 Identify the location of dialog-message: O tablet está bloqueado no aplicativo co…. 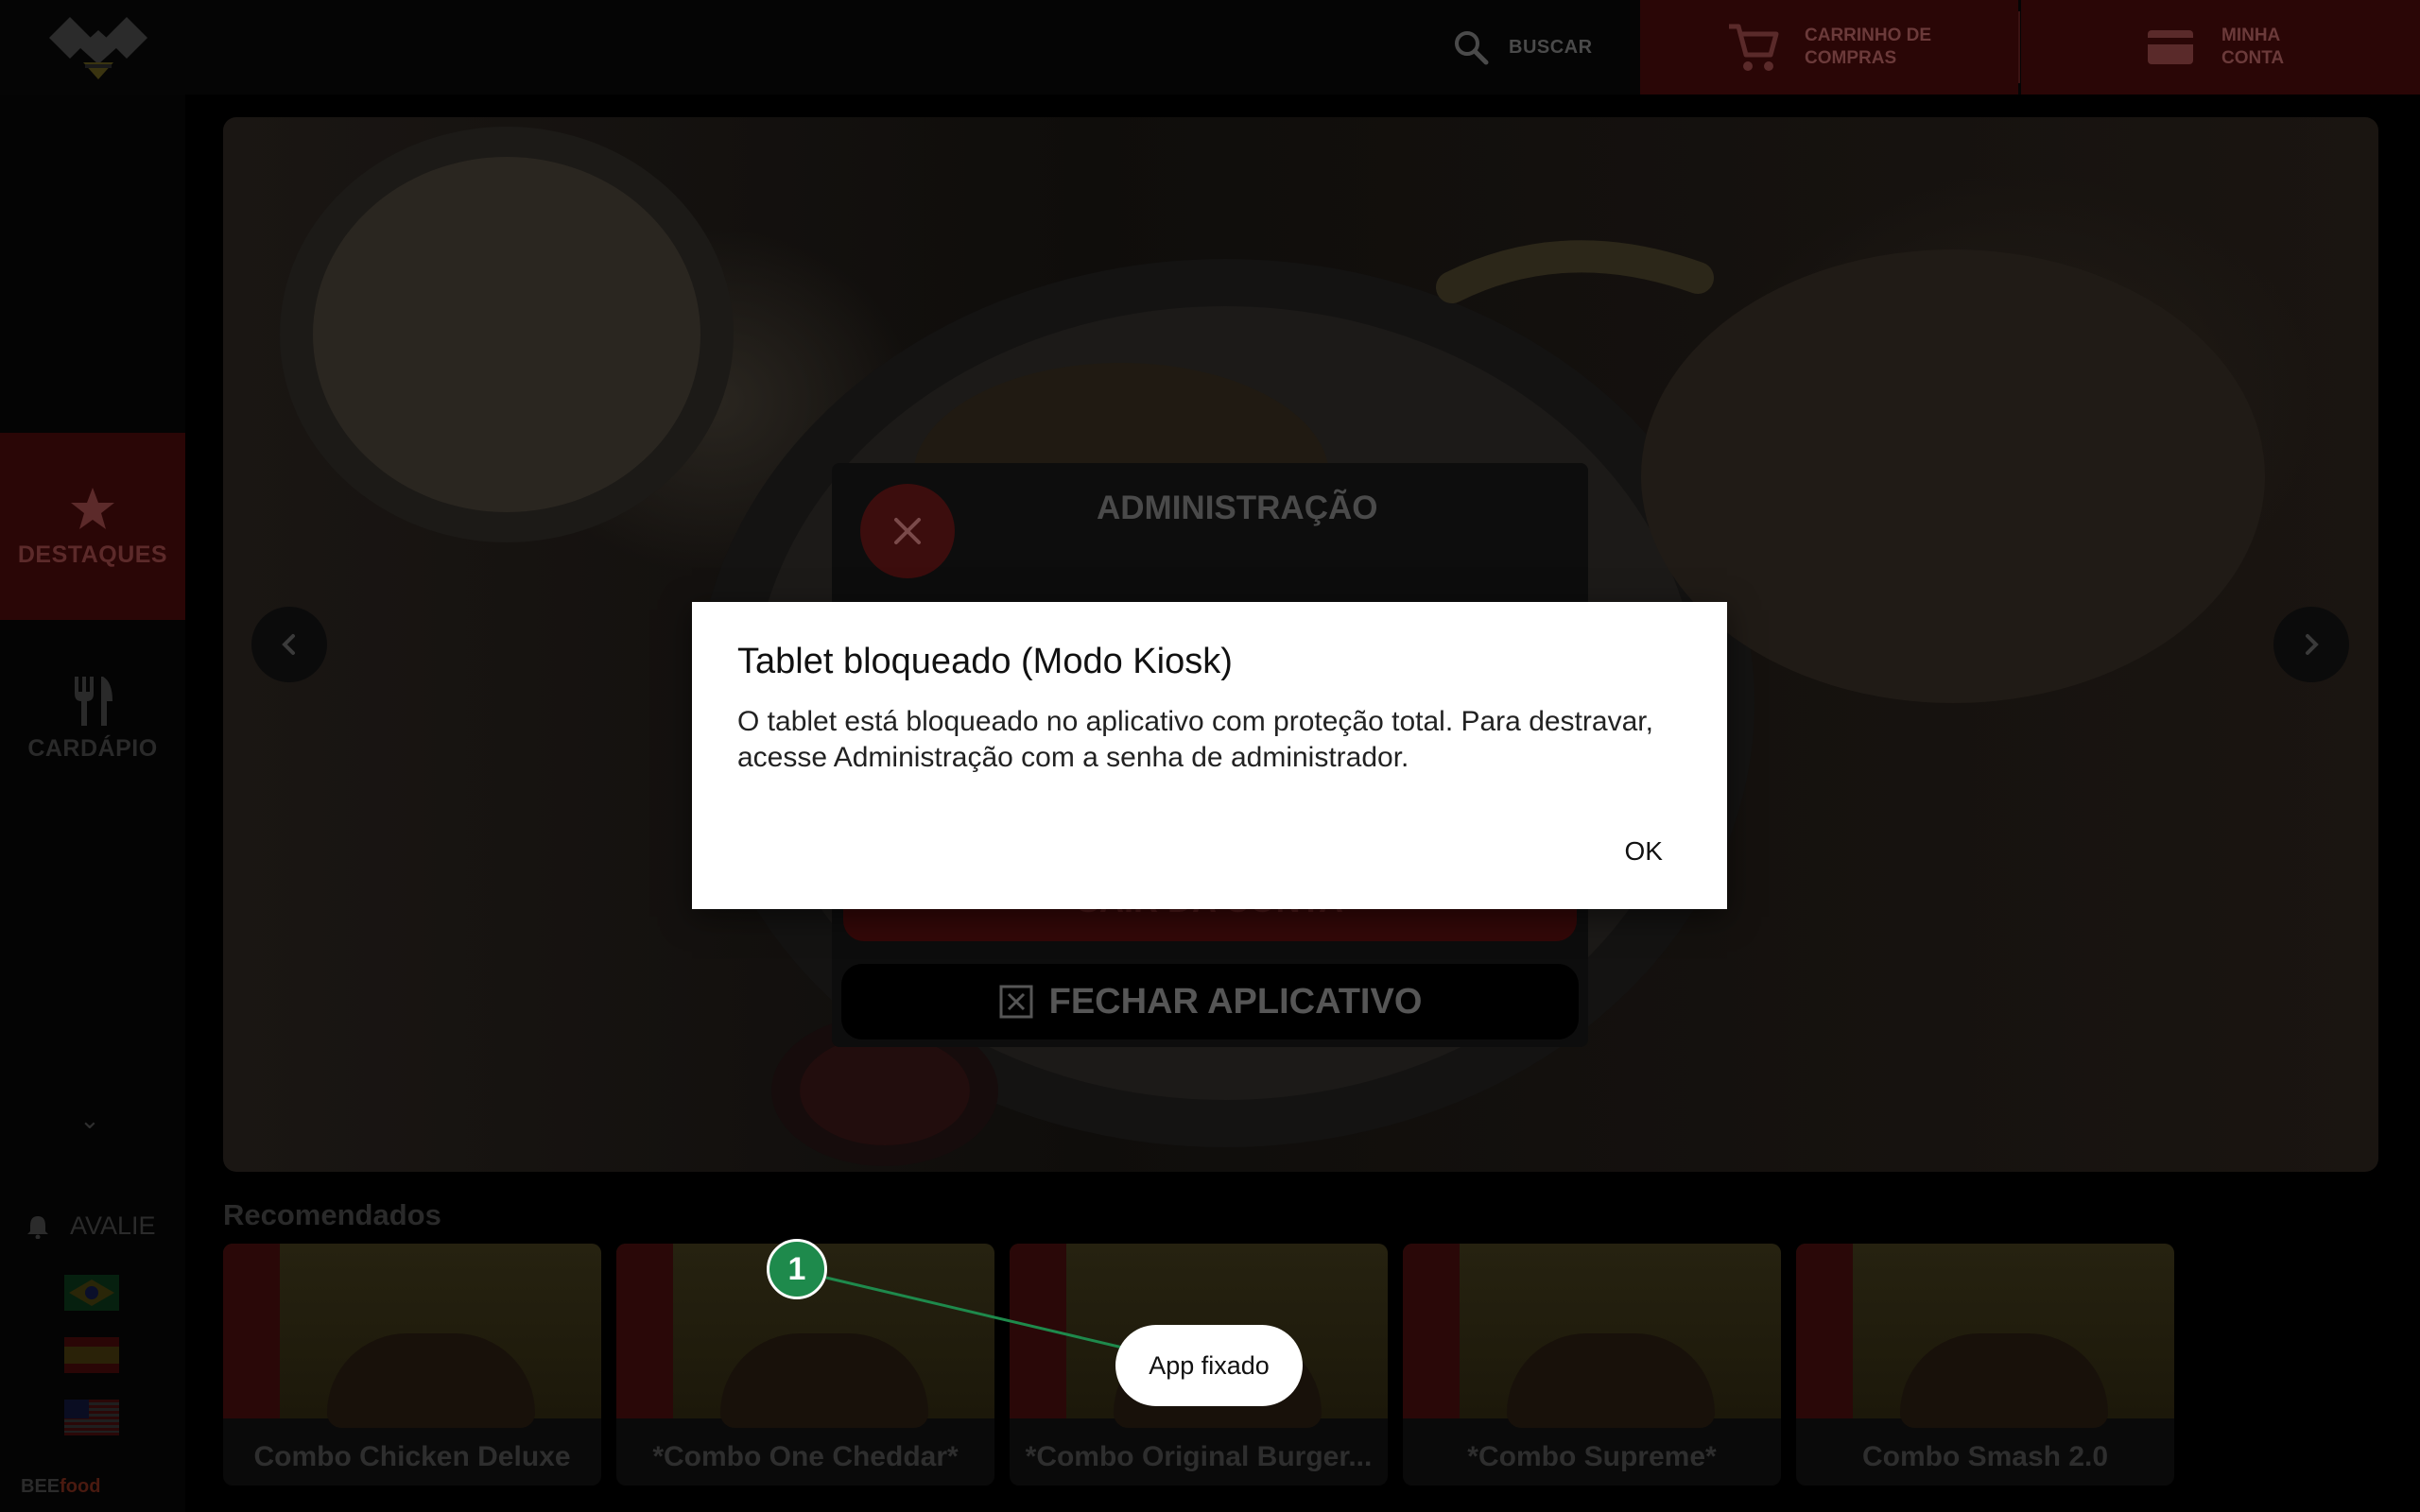
(1195, 739).